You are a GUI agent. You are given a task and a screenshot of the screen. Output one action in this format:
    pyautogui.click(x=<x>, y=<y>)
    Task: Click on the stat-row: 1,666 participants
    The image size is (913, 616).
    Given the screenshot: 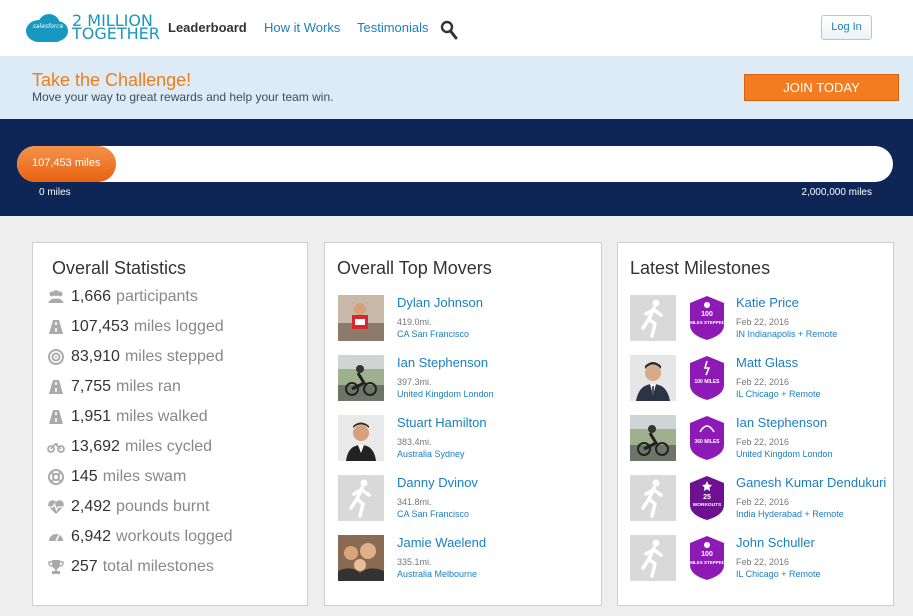 What is the action you would take?
    pyautogui.click(x=122, y=297)
    